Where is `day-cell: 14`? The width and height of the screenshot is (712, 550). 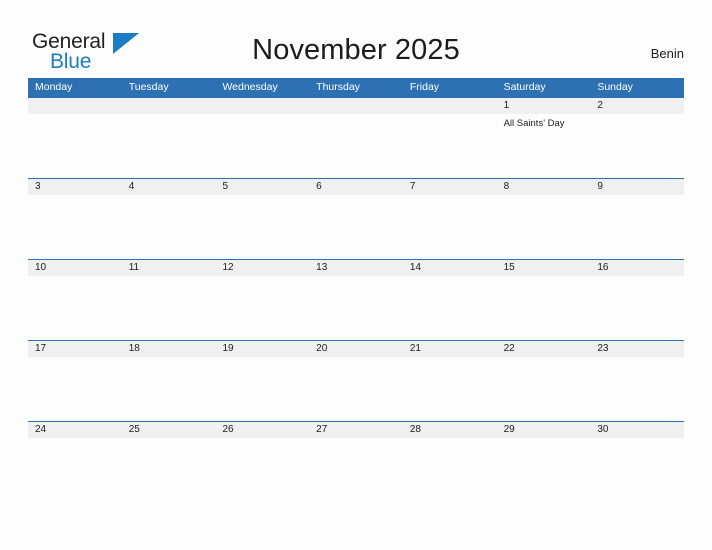 day-cell: 14 is located at coordinates (450, 268).